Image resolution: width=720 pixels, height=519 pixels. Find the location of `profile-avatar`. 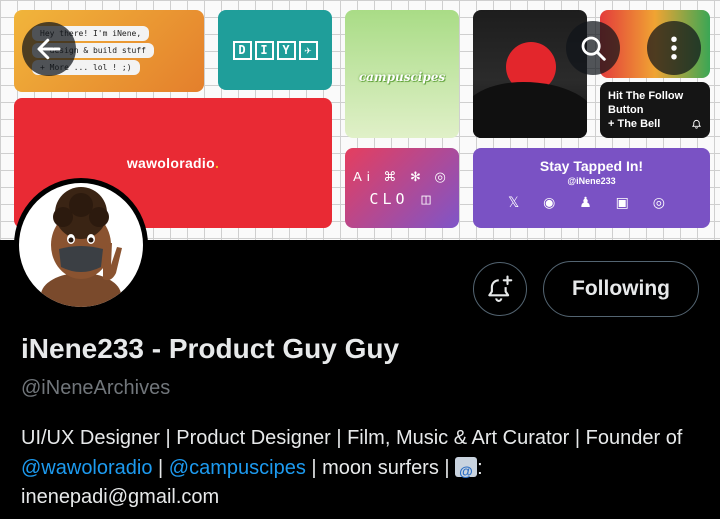

profile-avatar is located at coordinates (81, 245).